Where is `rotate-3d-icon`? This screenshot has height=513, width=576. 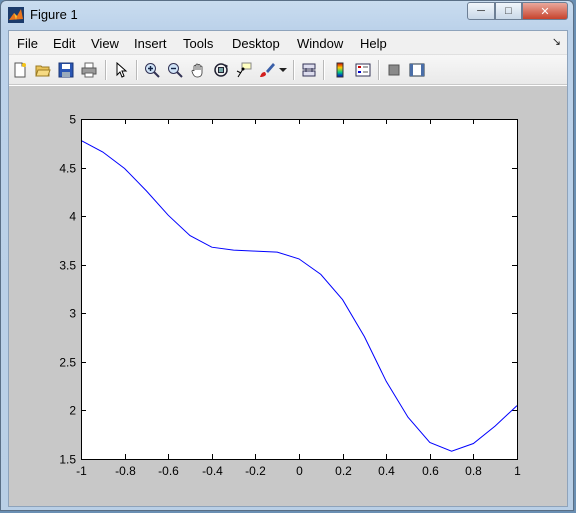
rotate-3d-icon is located at coordinates (221, 70).